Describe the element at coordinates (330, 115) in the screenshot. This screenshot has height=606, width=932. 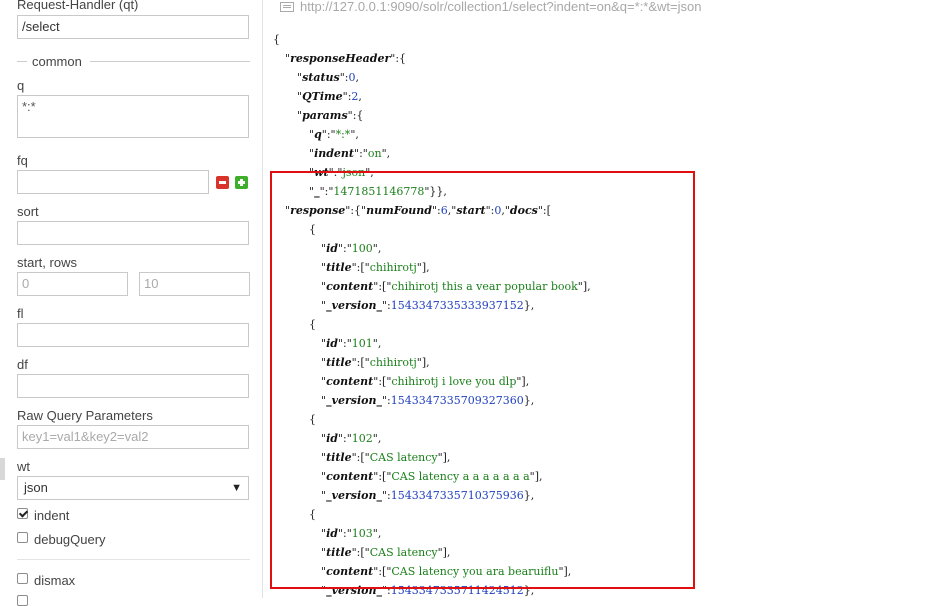
I see `json-line: "params":{` at that location.